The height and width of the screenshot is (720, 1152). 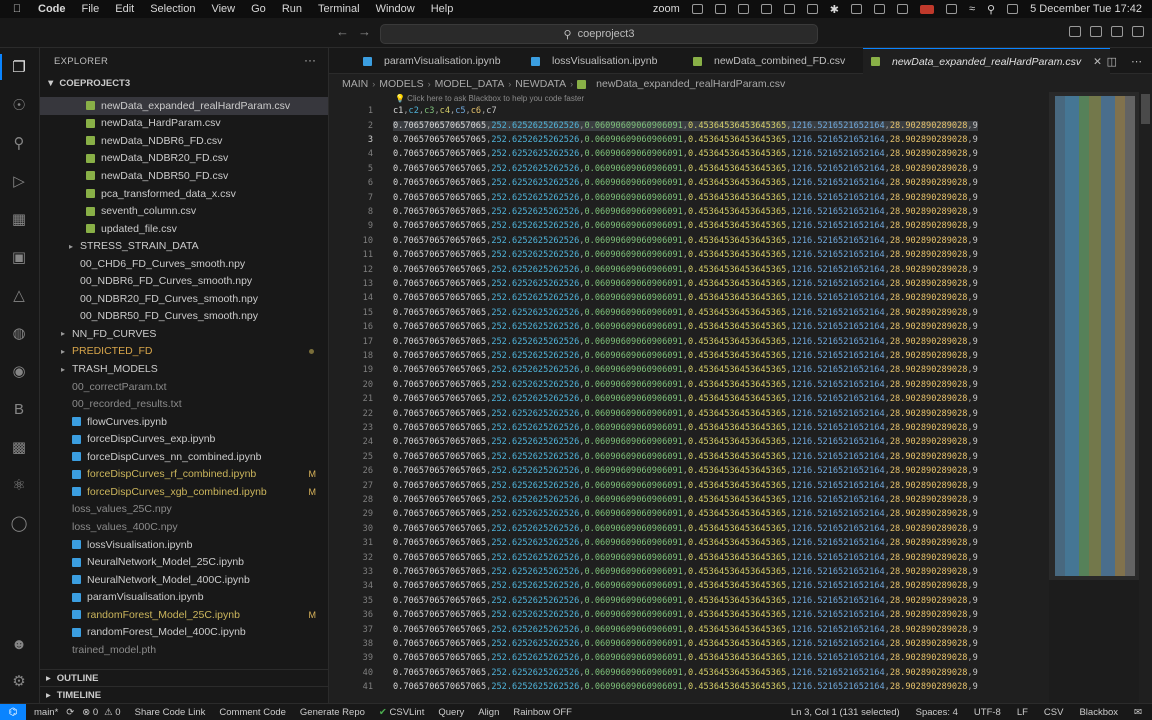 What do you see at coordinates (364, 31) in the screenshot?
I see `forward-arrow-icon: →` at bounding box center [364, 31].